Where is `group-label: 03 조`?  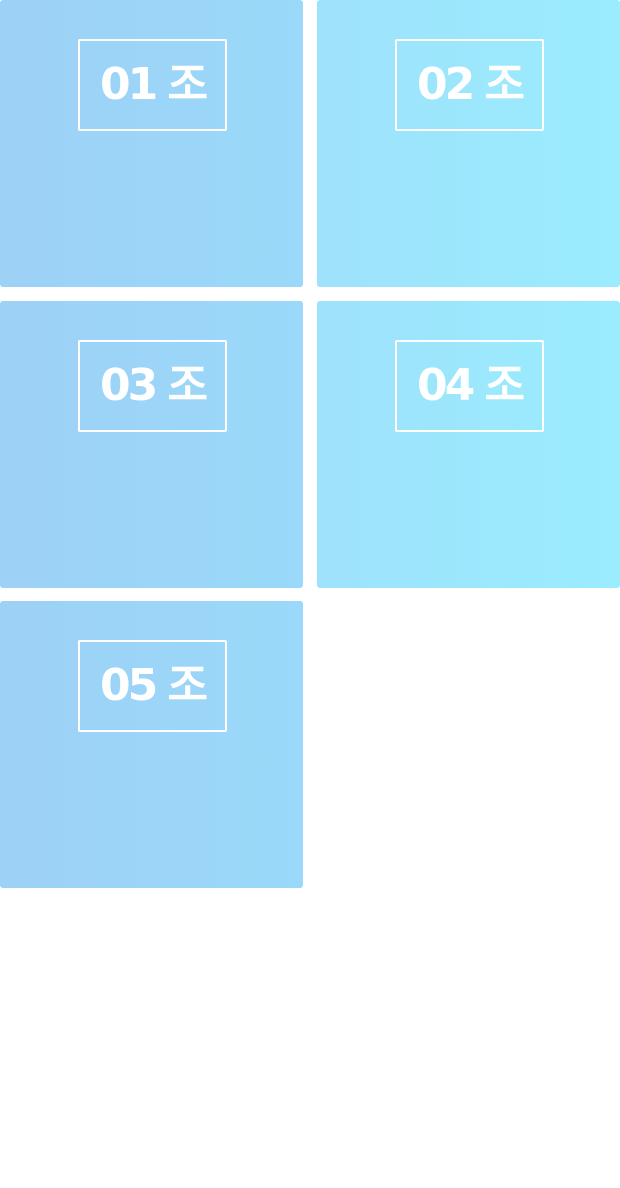
group-label: 03 조 is located at coordinates (153, 385).